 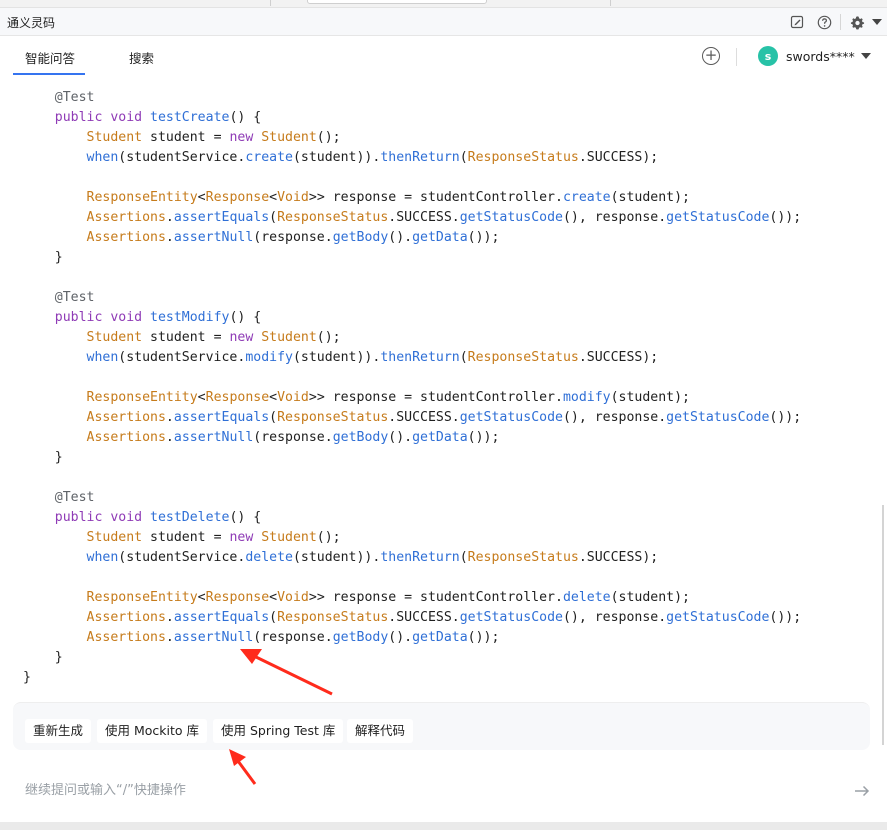 I want to click on username: swords****, so click(x=820, y=56).